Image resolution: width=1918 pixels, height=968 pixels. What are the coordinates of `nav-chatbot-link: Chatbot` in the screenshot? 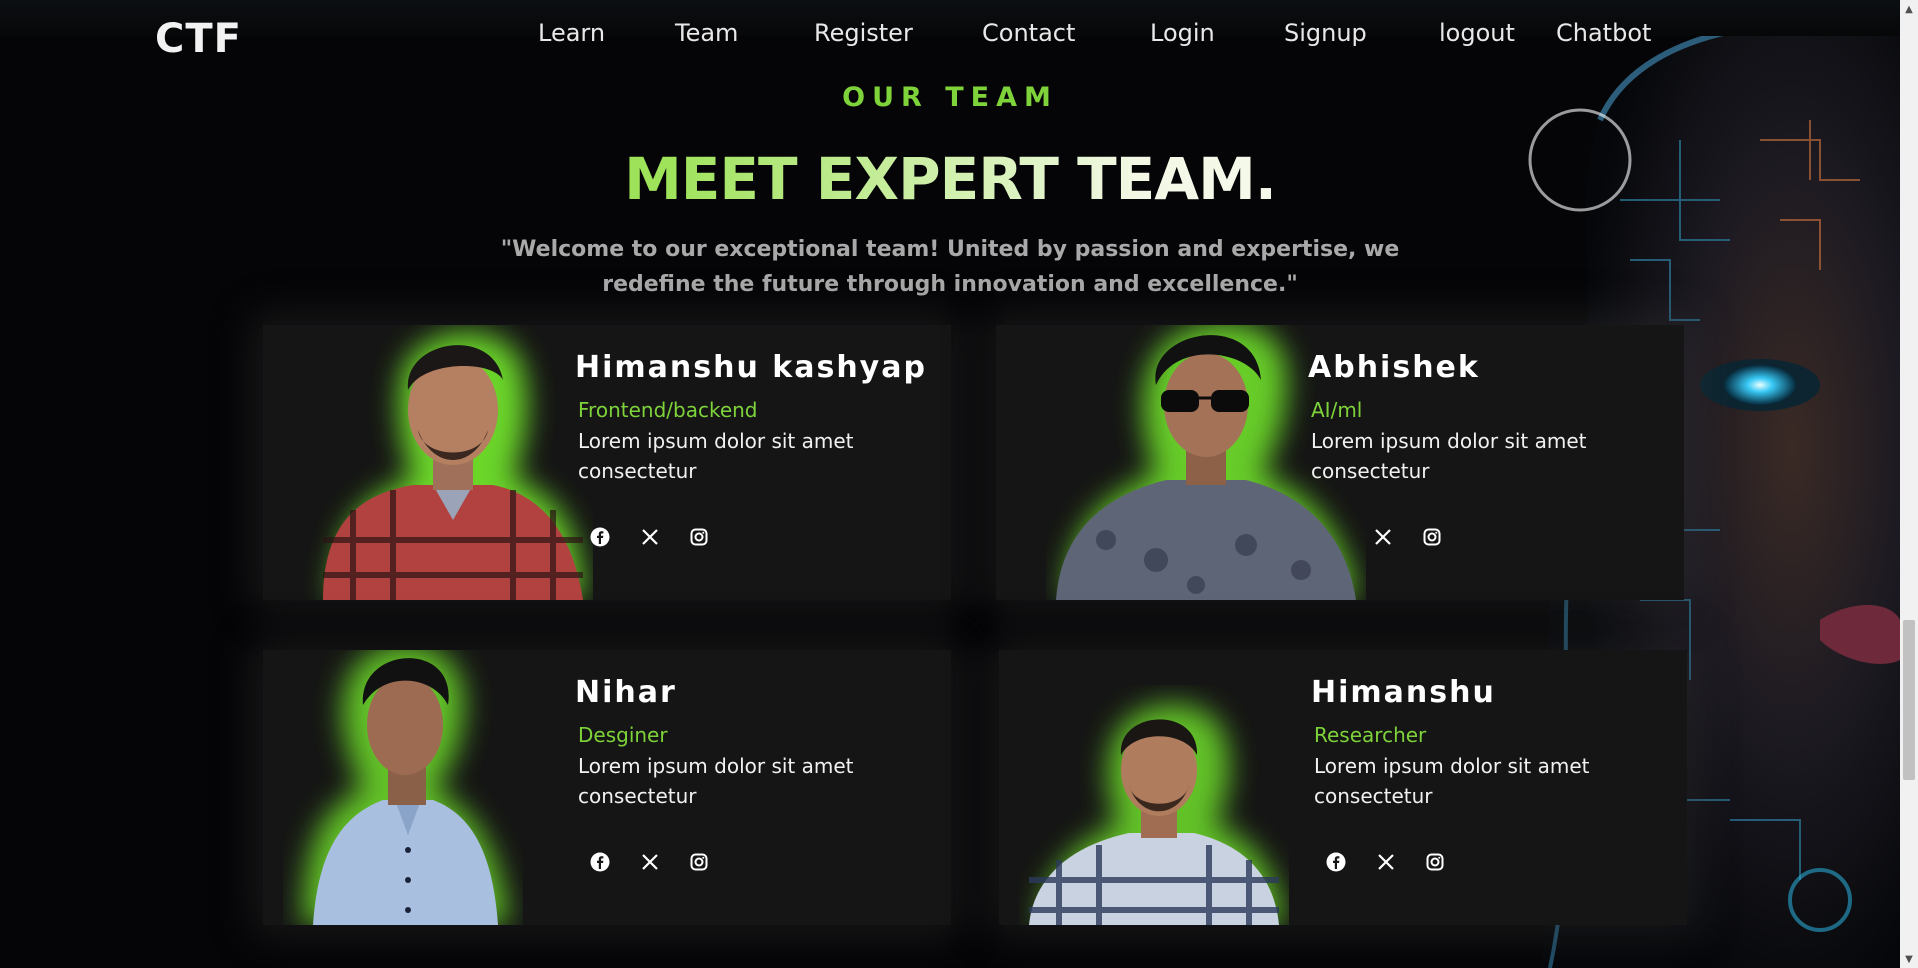 It's located at (1603, 33).